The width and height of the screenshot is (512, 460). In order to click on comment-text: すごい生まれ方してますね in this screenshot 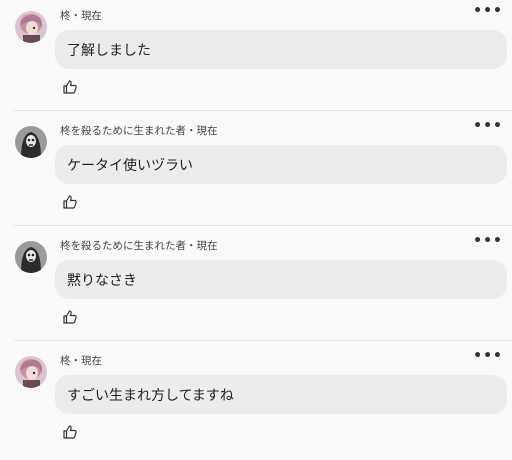, I will do `click(150, 396)`.